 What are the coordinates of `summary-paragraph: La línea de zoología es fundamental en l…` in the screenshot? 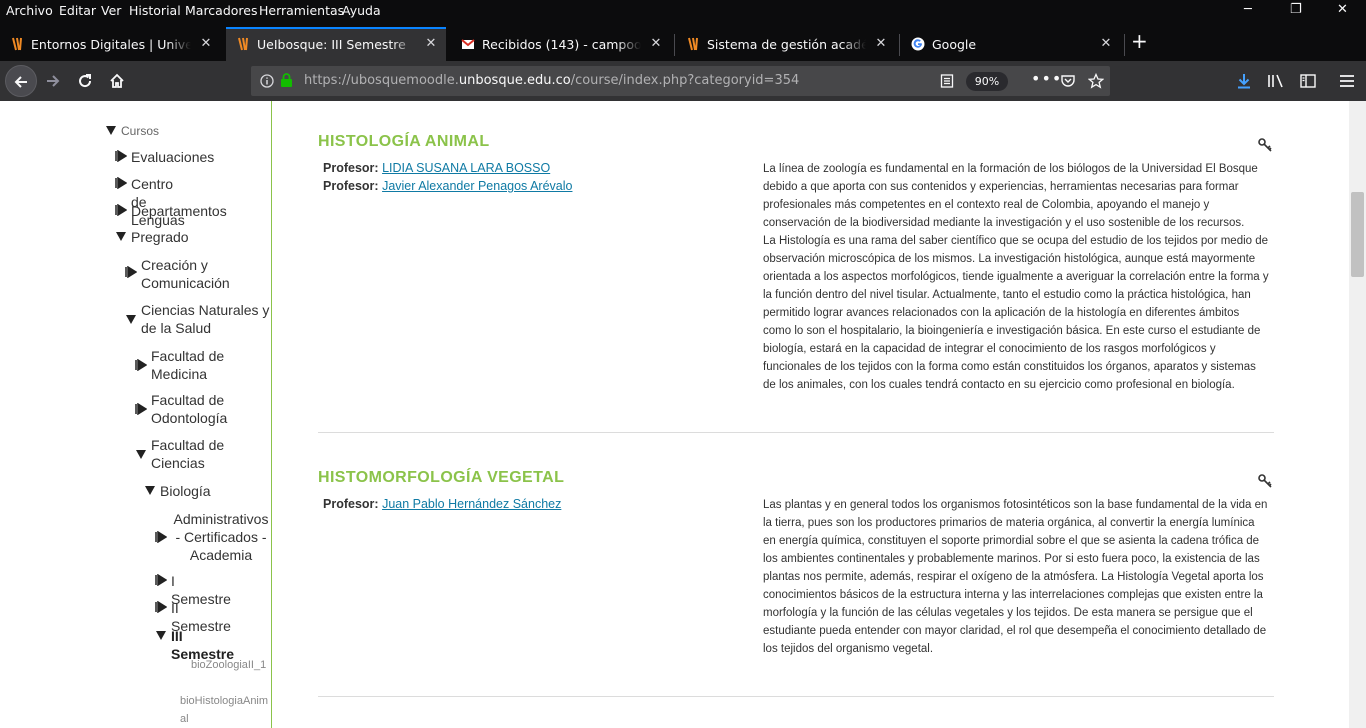 It's located at (1010, 196).